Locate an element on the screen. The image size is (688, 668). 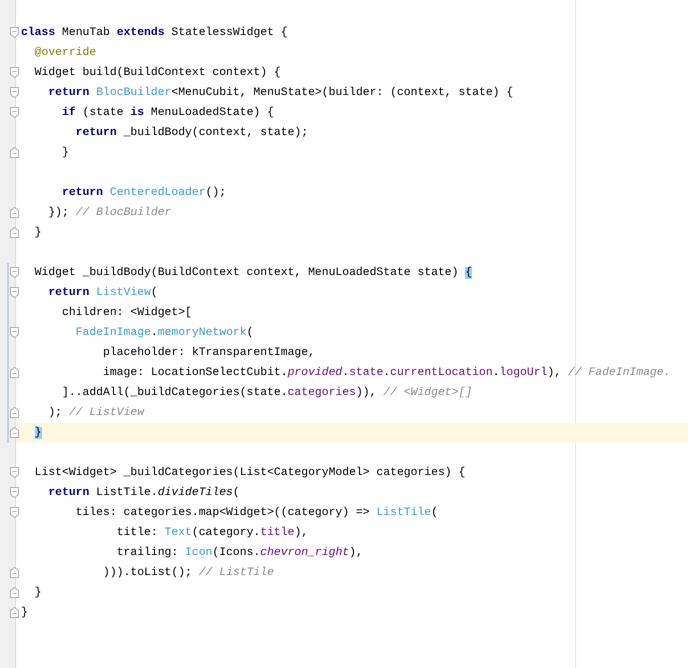
code-line: Widget _buildBody(BuildContext context, MenuLoadedState state) { is located at coordinates (253, 273).